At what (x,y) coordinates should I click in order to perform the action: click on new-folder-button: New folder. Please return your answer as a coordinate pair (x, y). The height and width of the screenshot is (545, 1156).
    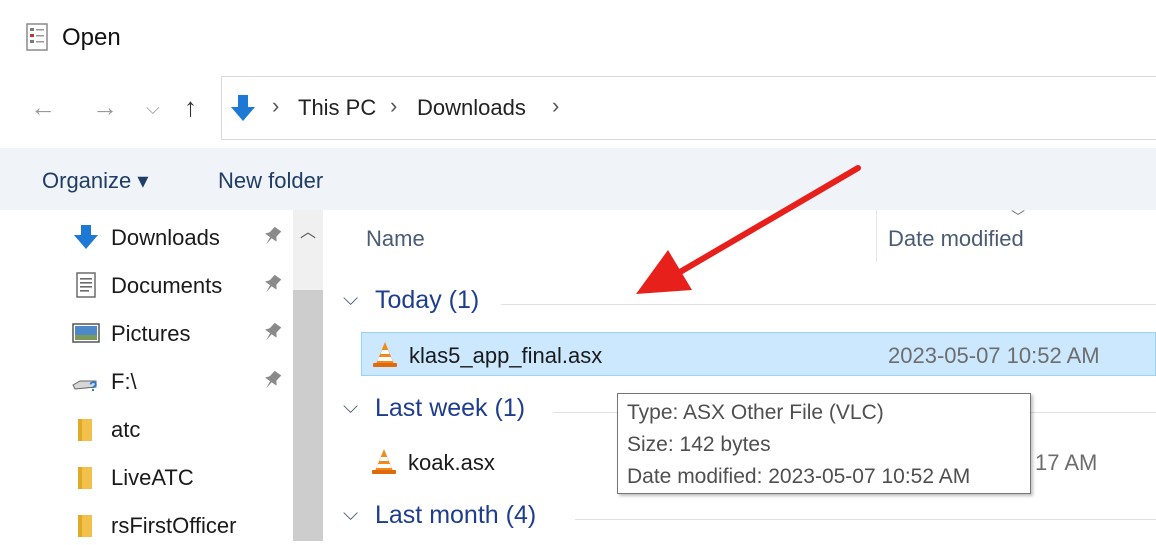
    Looking at the image, I should click on (270, 181).